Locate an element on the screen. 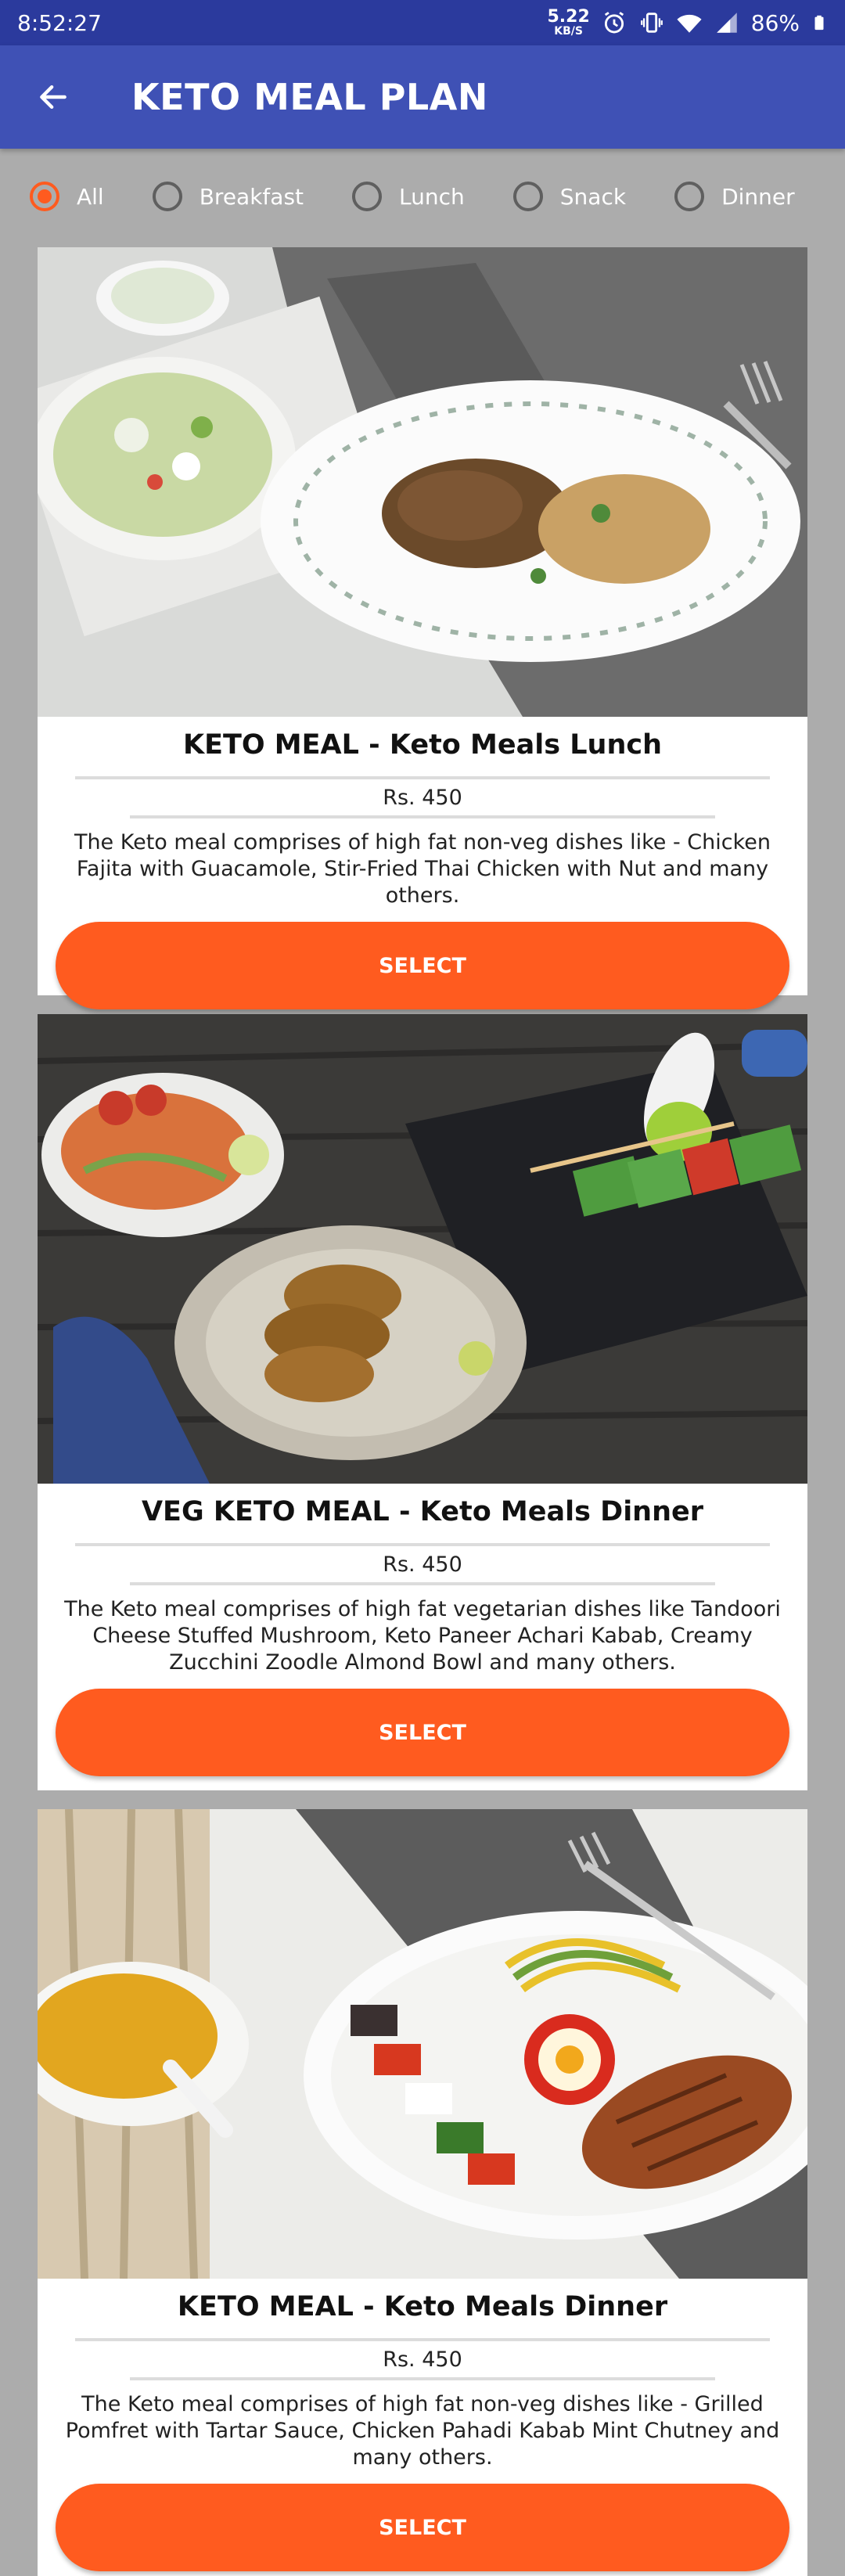 This screenshot has height=2576, width=845. meal-filter-group: All Breakfast Lunch Snack Dinner is located at coordinates (422, 196).